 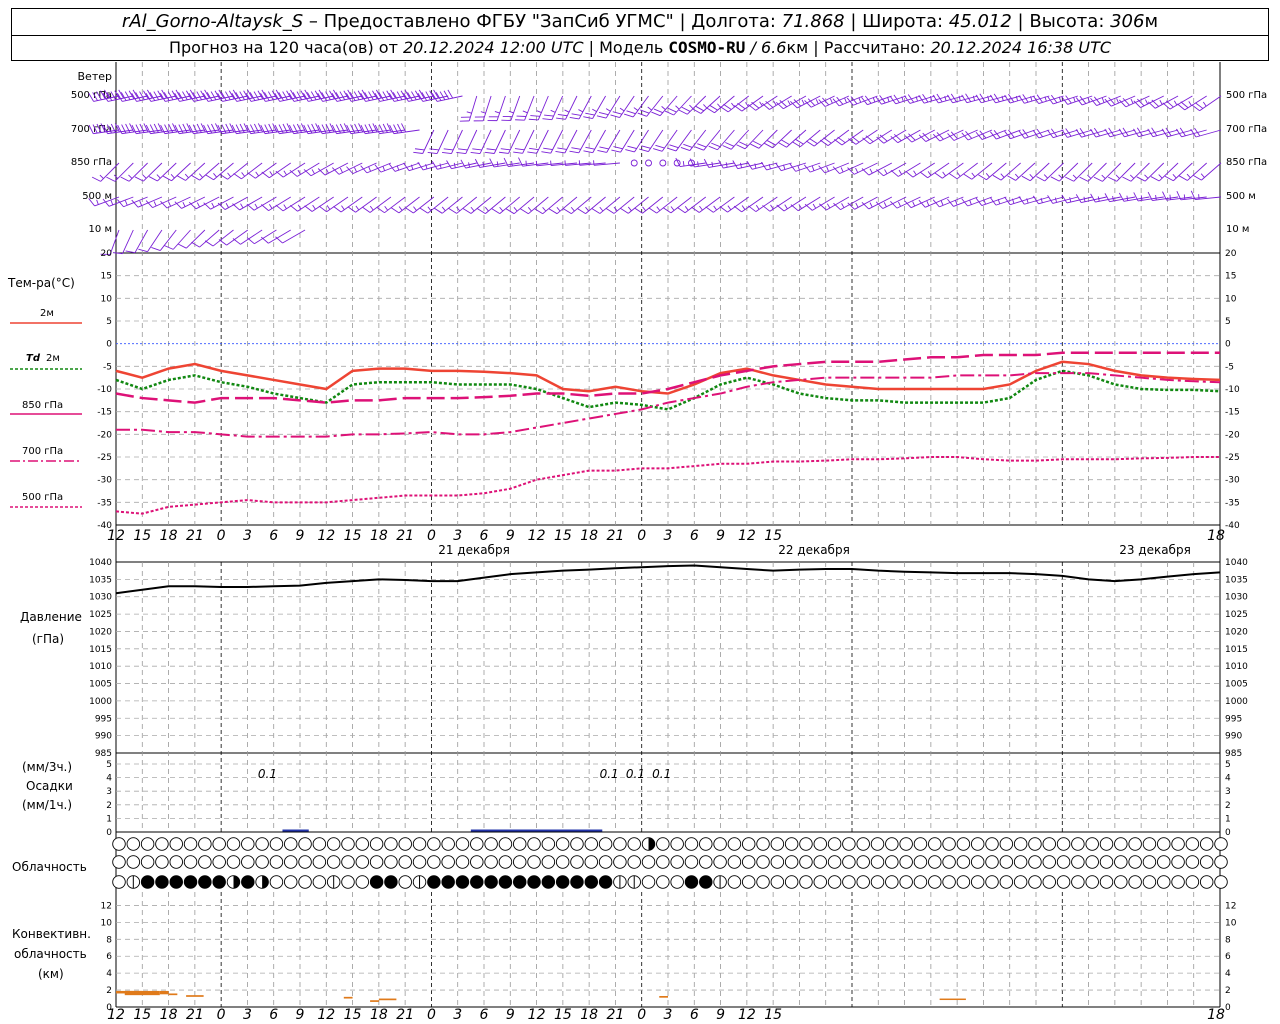 What do you see at coordinates (51, 974) in the screenshot?
I see `conv-title-3: (км)` at bounding box center [51, 974].